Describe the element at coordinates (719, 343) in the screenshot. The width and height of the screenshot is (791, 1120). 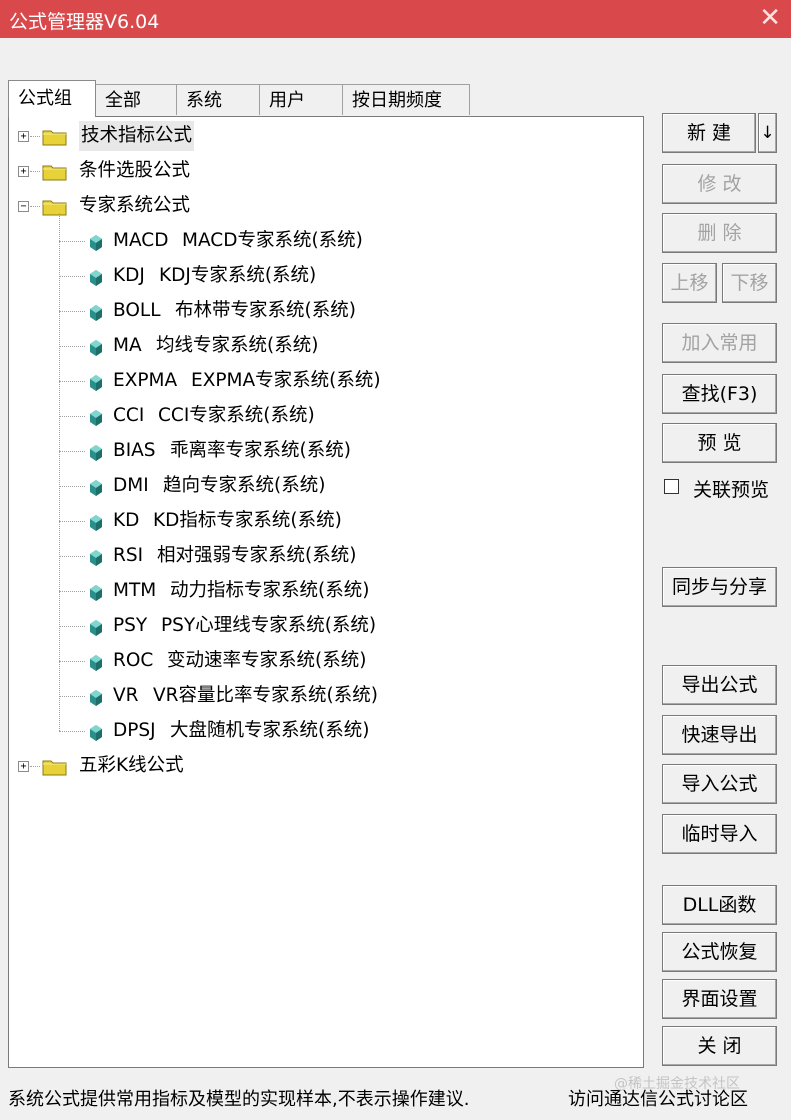
I see `add-to-common-button: 加入常用` at that location.